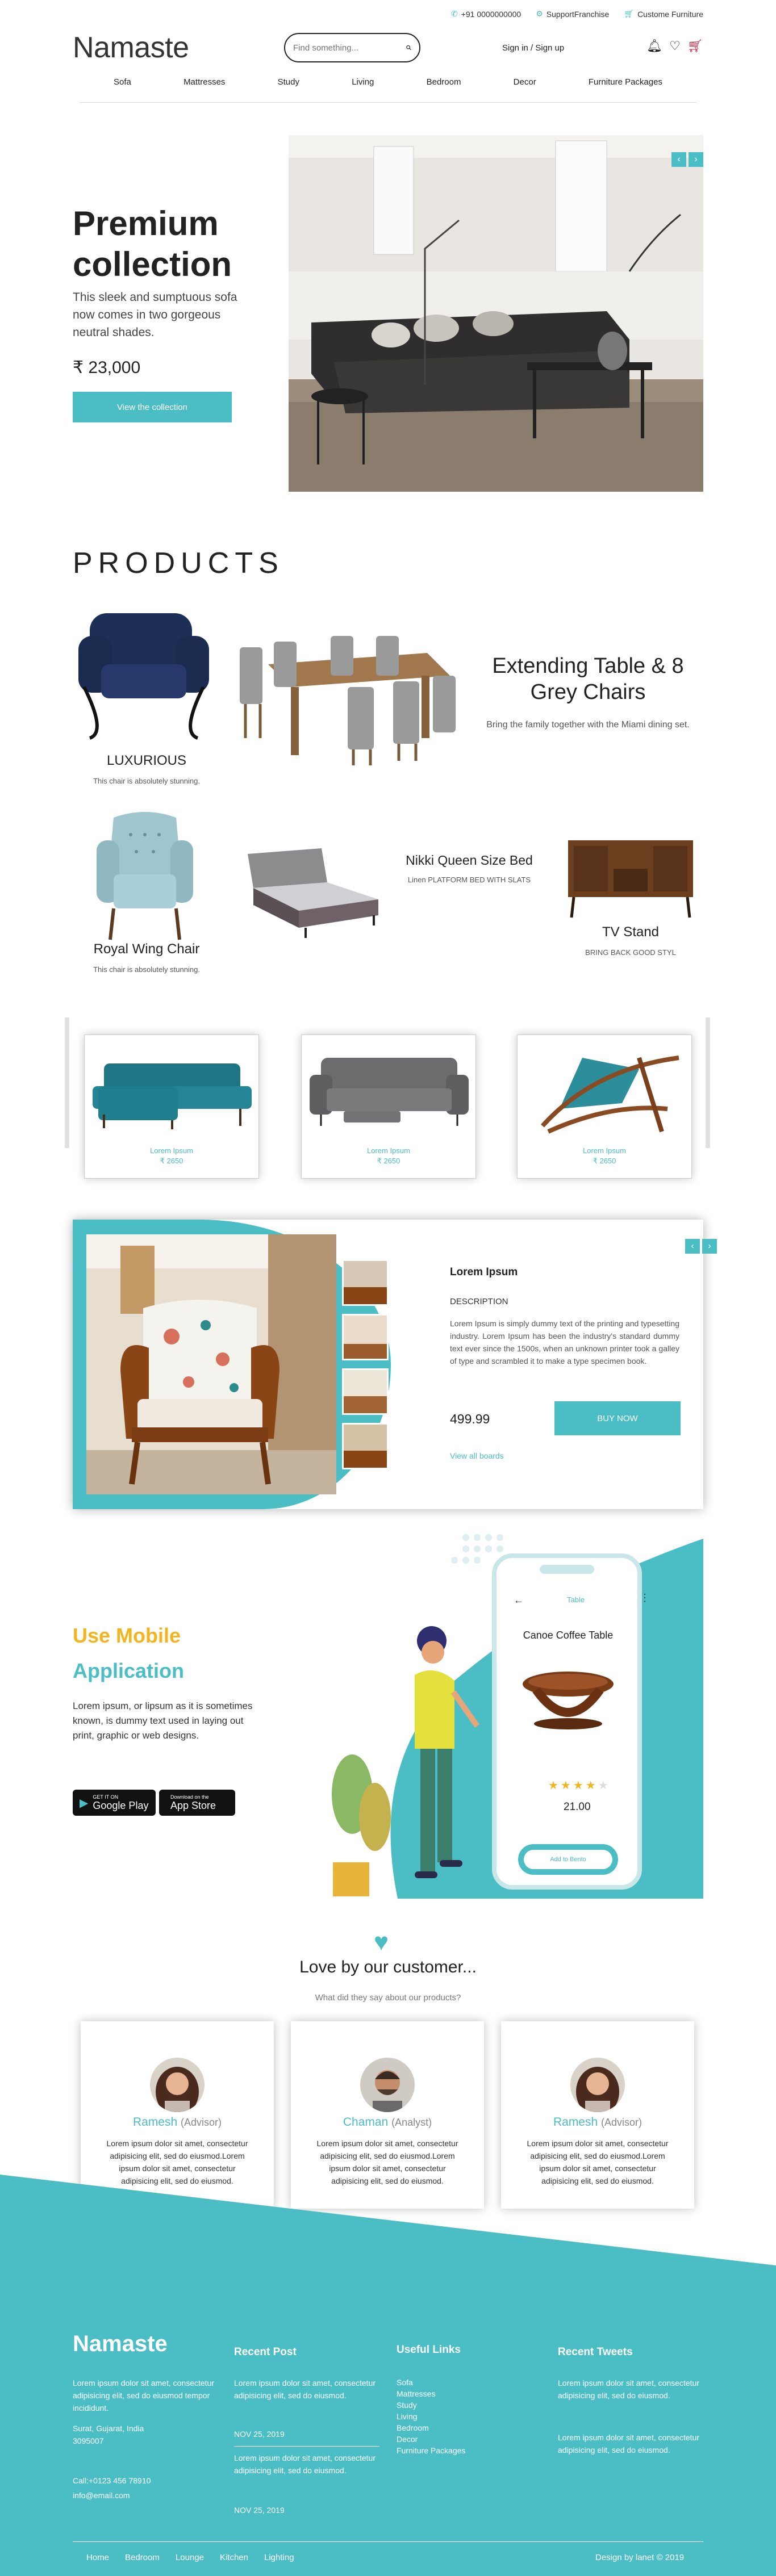 The width and height of the screenshot is (776, 2576). I want to click on nav-item-decor: Decor, so click(525, 82).